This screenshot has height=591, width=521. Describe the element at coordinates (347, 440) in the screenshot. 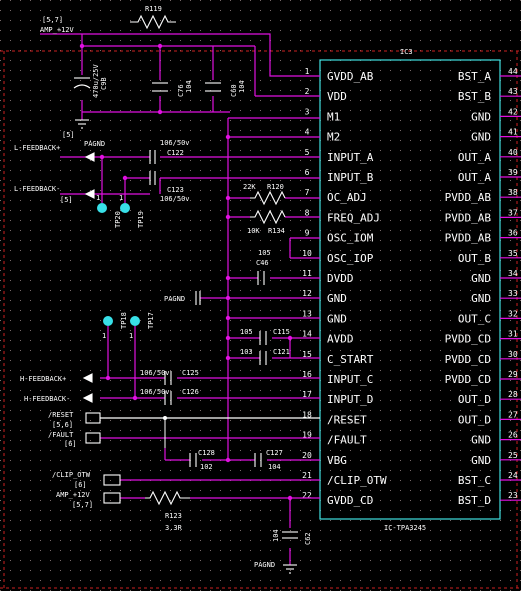

I see `ic-pin-name: /FAULT` at that location.